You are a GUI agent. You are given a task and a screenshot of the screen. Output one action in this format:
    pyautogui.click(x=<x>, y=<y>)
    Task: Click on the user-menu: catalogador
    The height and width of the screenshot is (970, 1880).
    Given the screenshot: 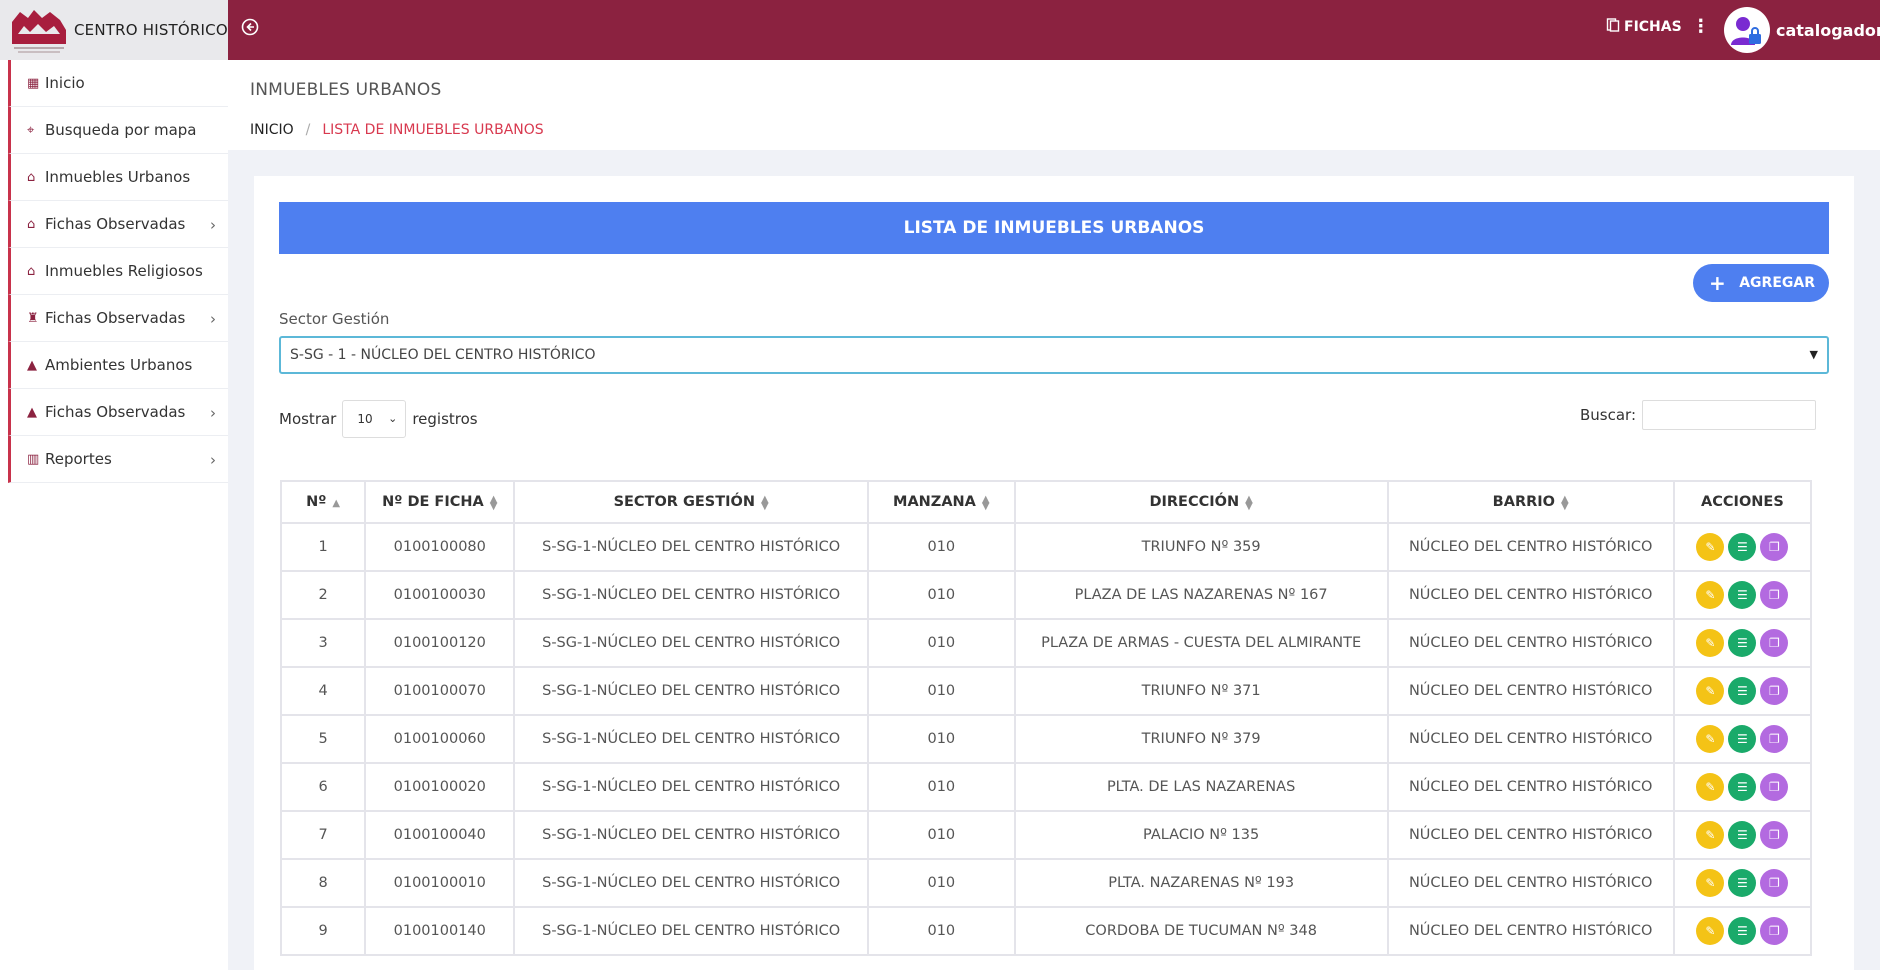 What is the action you would take?
    pyautogui.click(x=1802, y=30)
    